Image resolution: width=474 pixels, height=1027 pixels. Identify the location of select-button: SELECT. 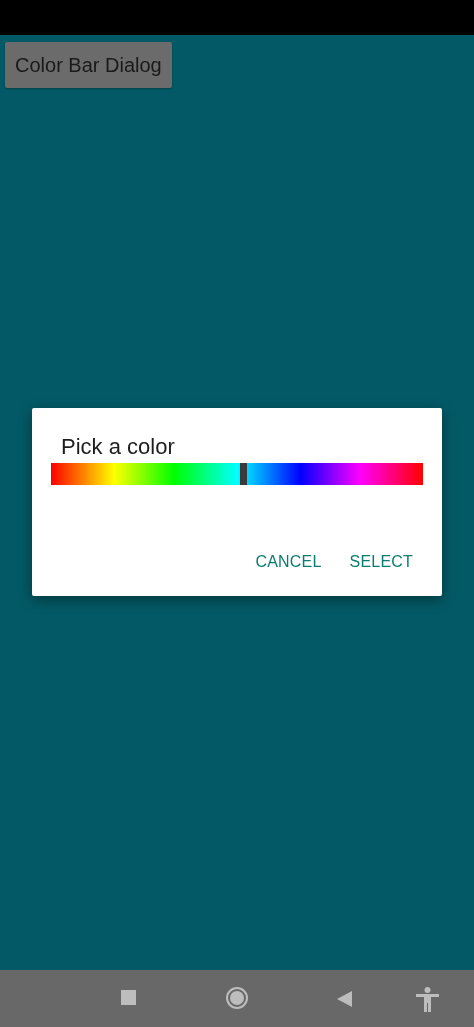
(381, 562).